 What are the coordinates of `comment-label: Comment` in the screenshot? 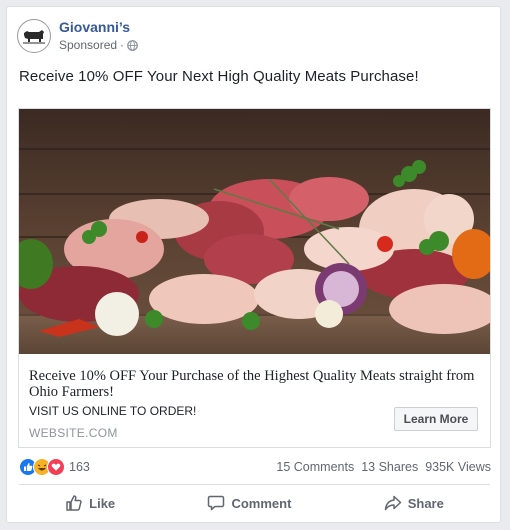 It's located at (261, 503).